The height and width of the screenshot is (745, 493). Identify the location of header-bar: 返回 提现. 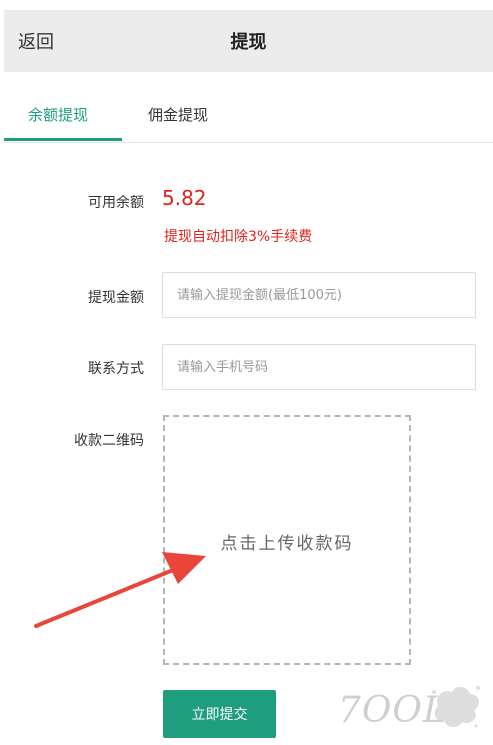
(248, 41).